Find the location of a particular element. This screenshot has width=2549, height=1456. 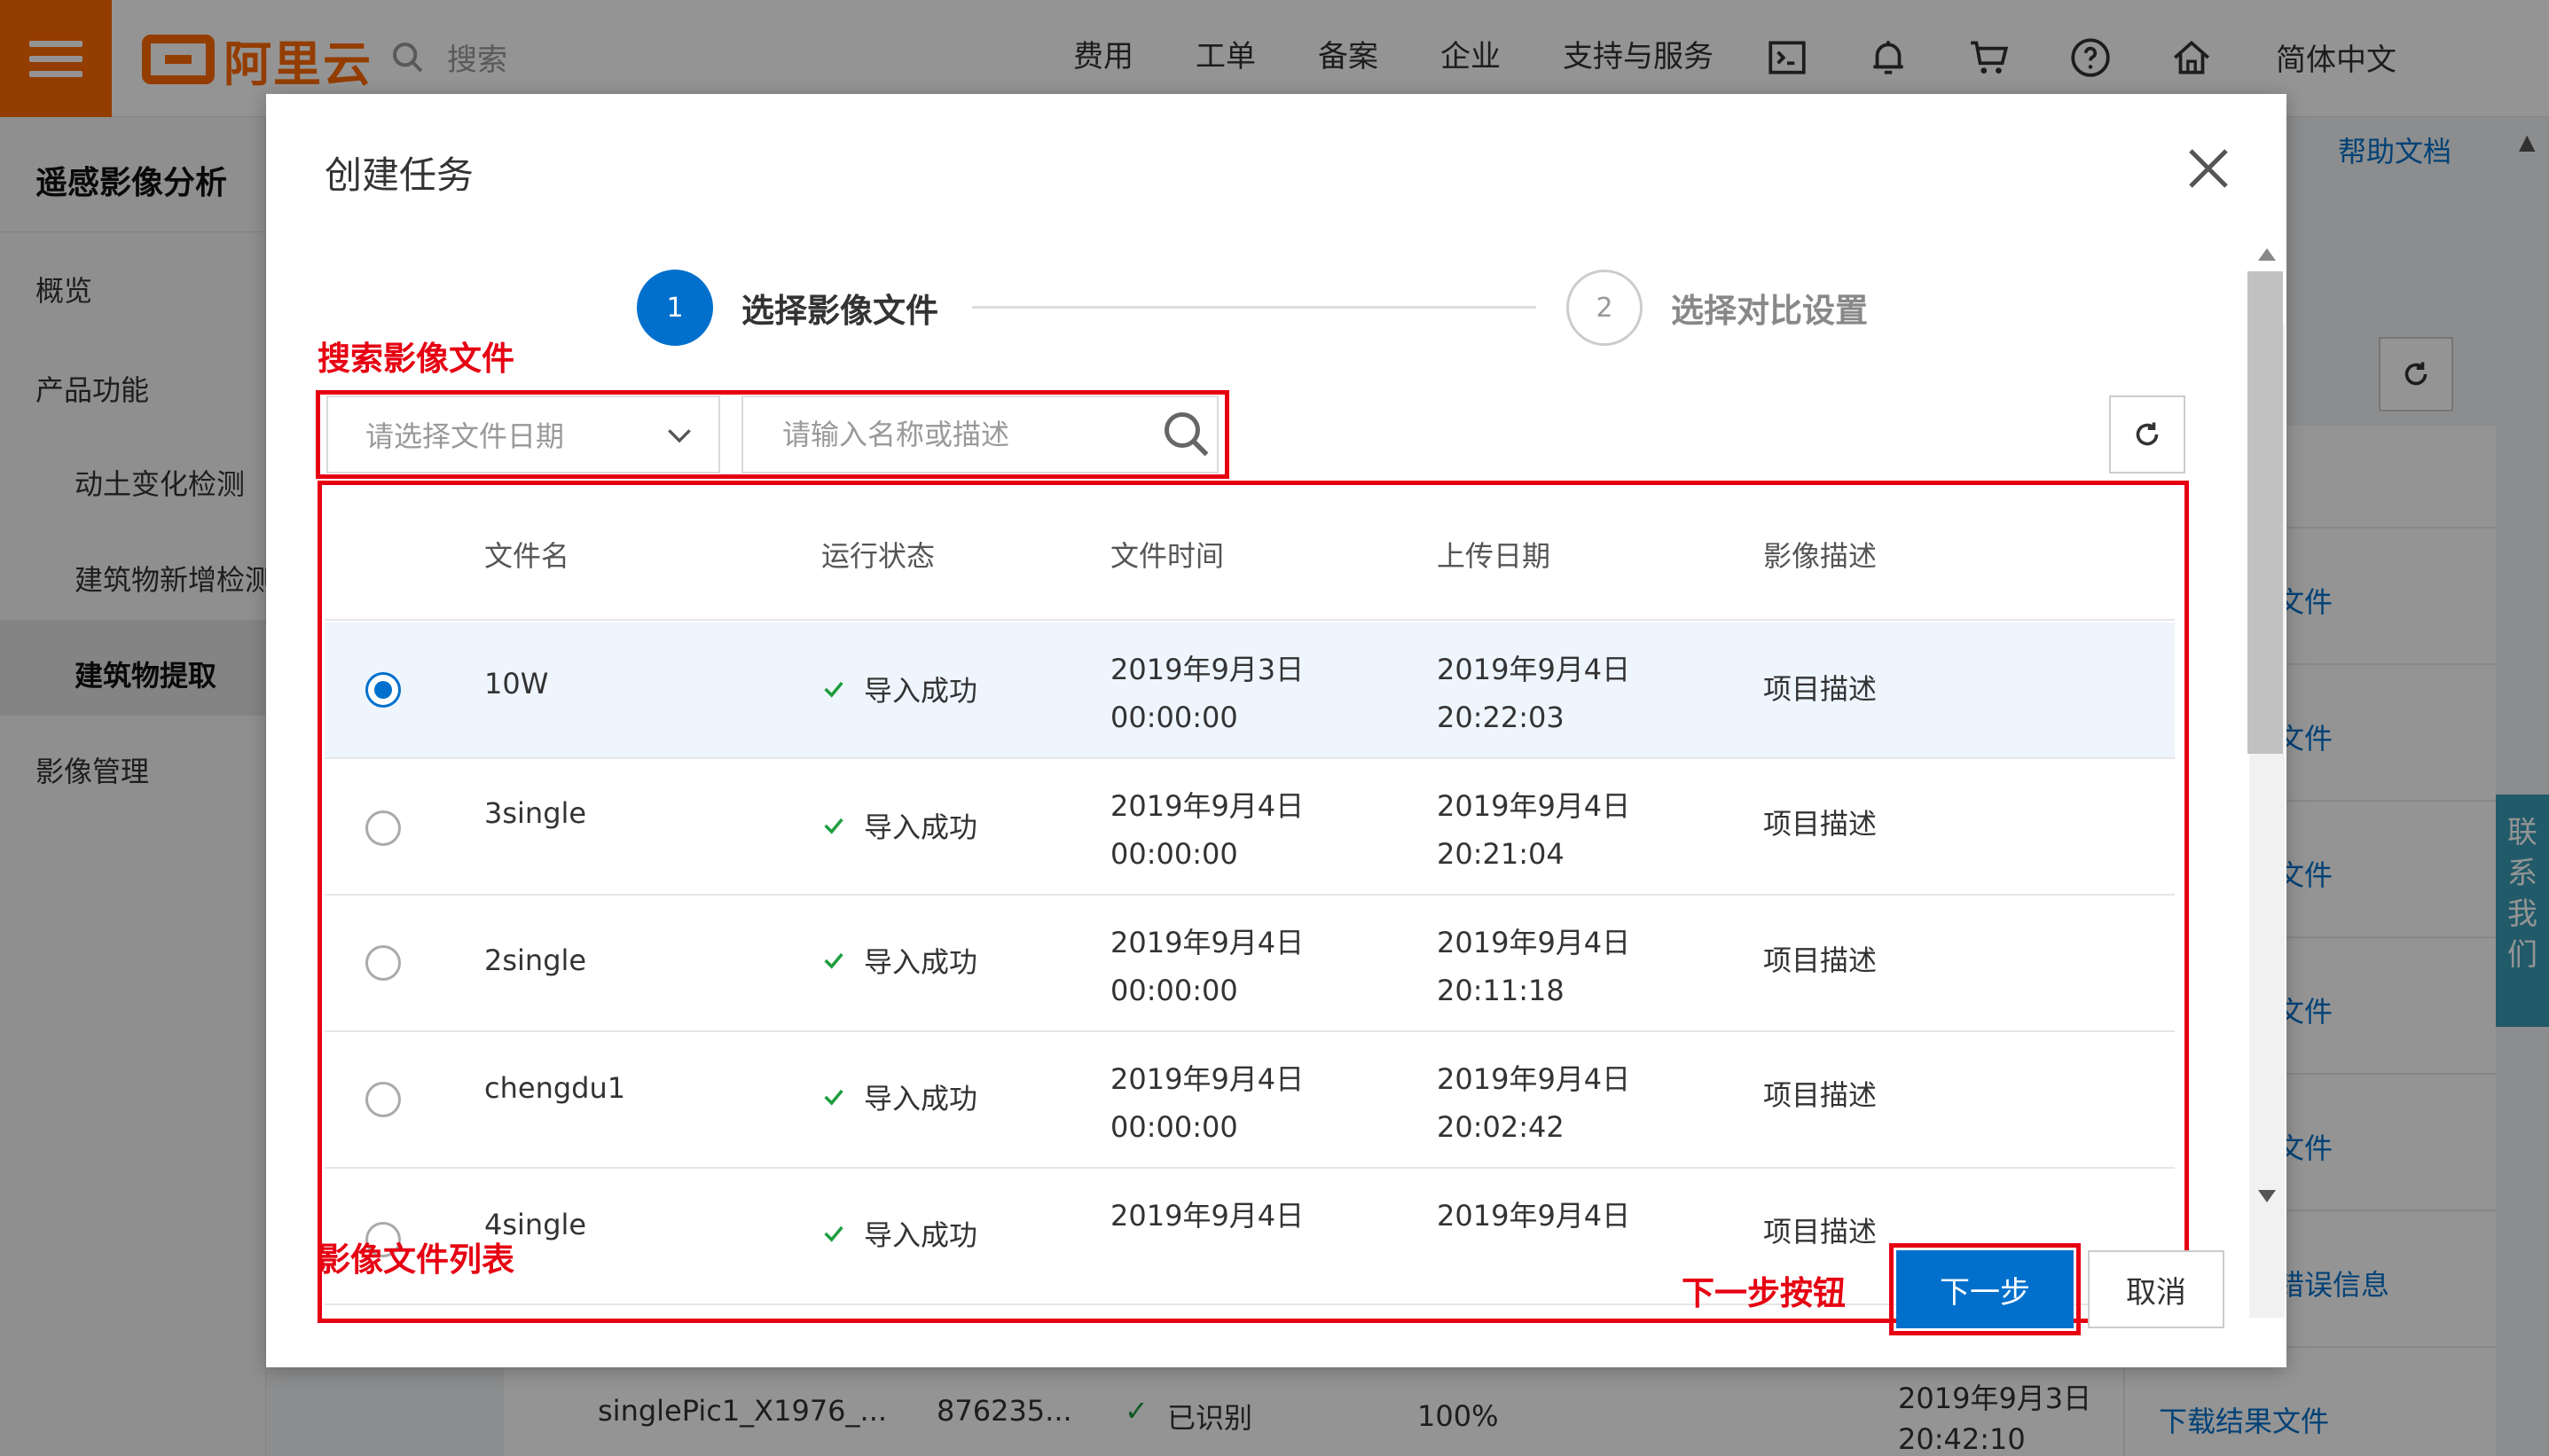

step-1: 1 选择影像文件 is located at coordinates (788, 308).